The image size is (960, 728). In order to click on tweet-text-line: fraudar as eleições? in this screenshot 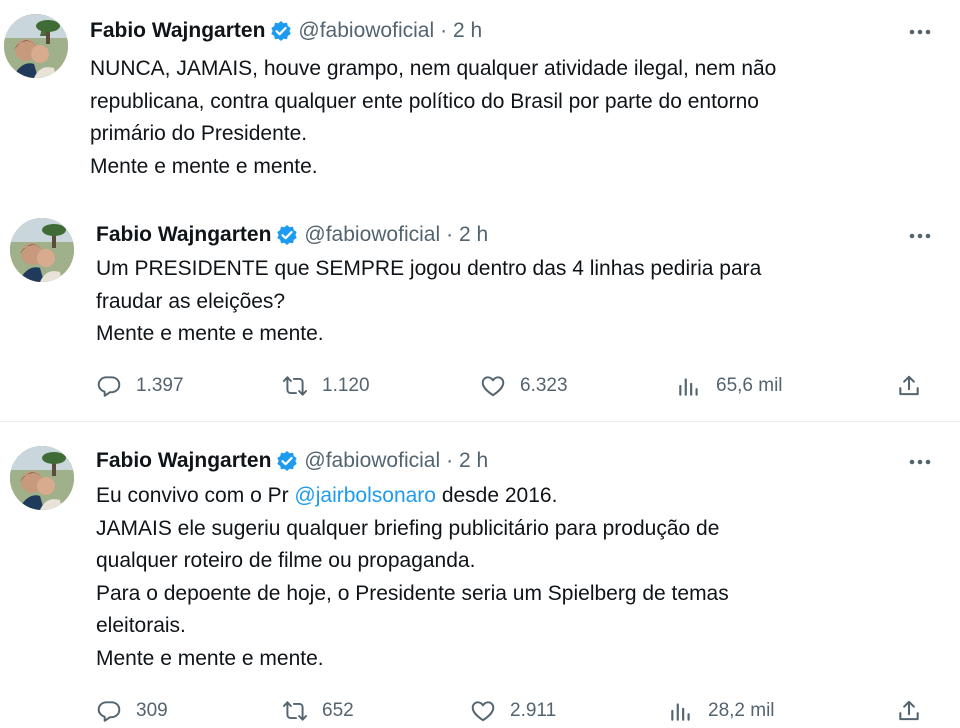, I will do `click(191, 301)`.